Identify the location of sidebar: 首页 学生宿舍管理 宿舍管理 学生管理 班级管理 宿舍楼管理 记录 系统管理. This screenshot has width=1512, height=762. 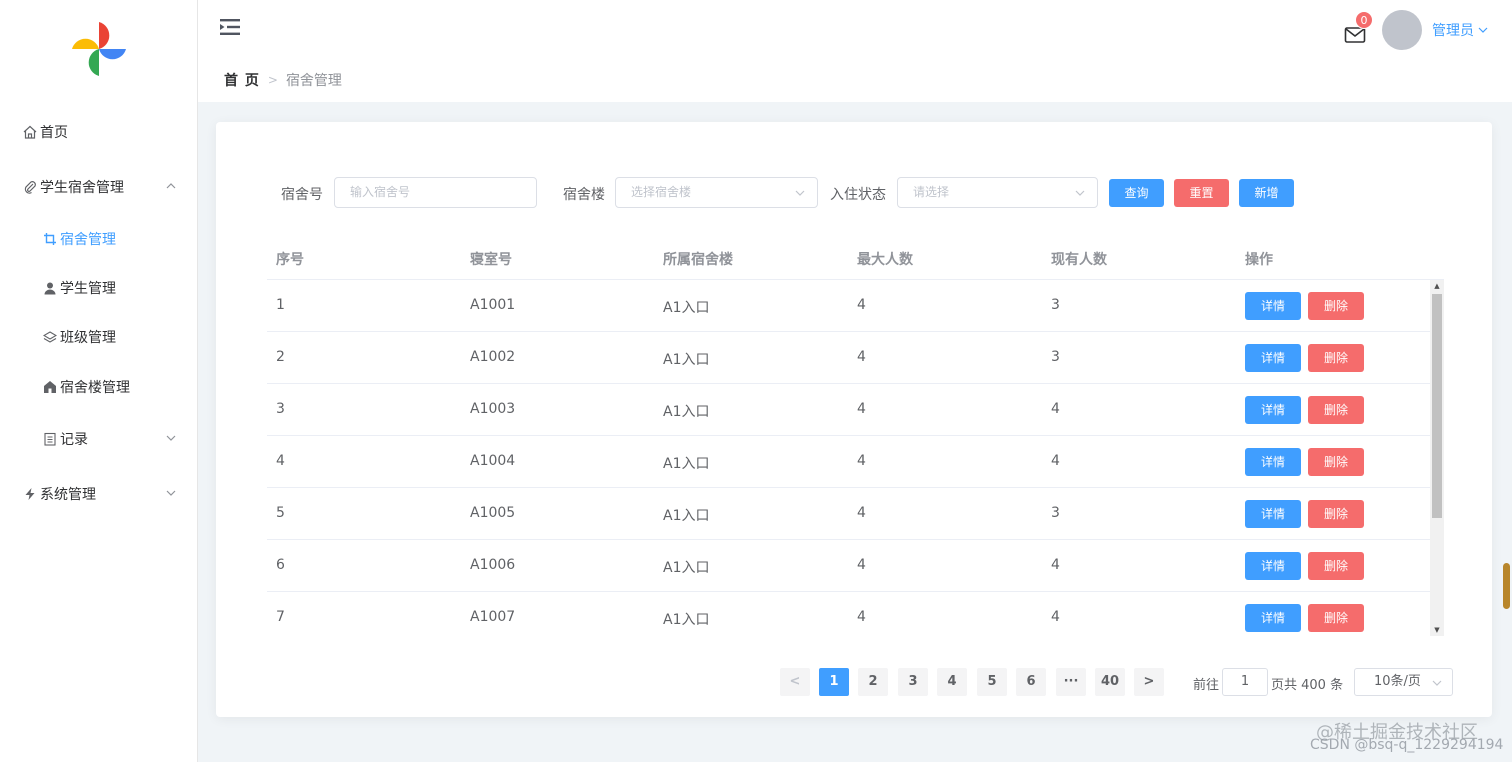
(99, 381).